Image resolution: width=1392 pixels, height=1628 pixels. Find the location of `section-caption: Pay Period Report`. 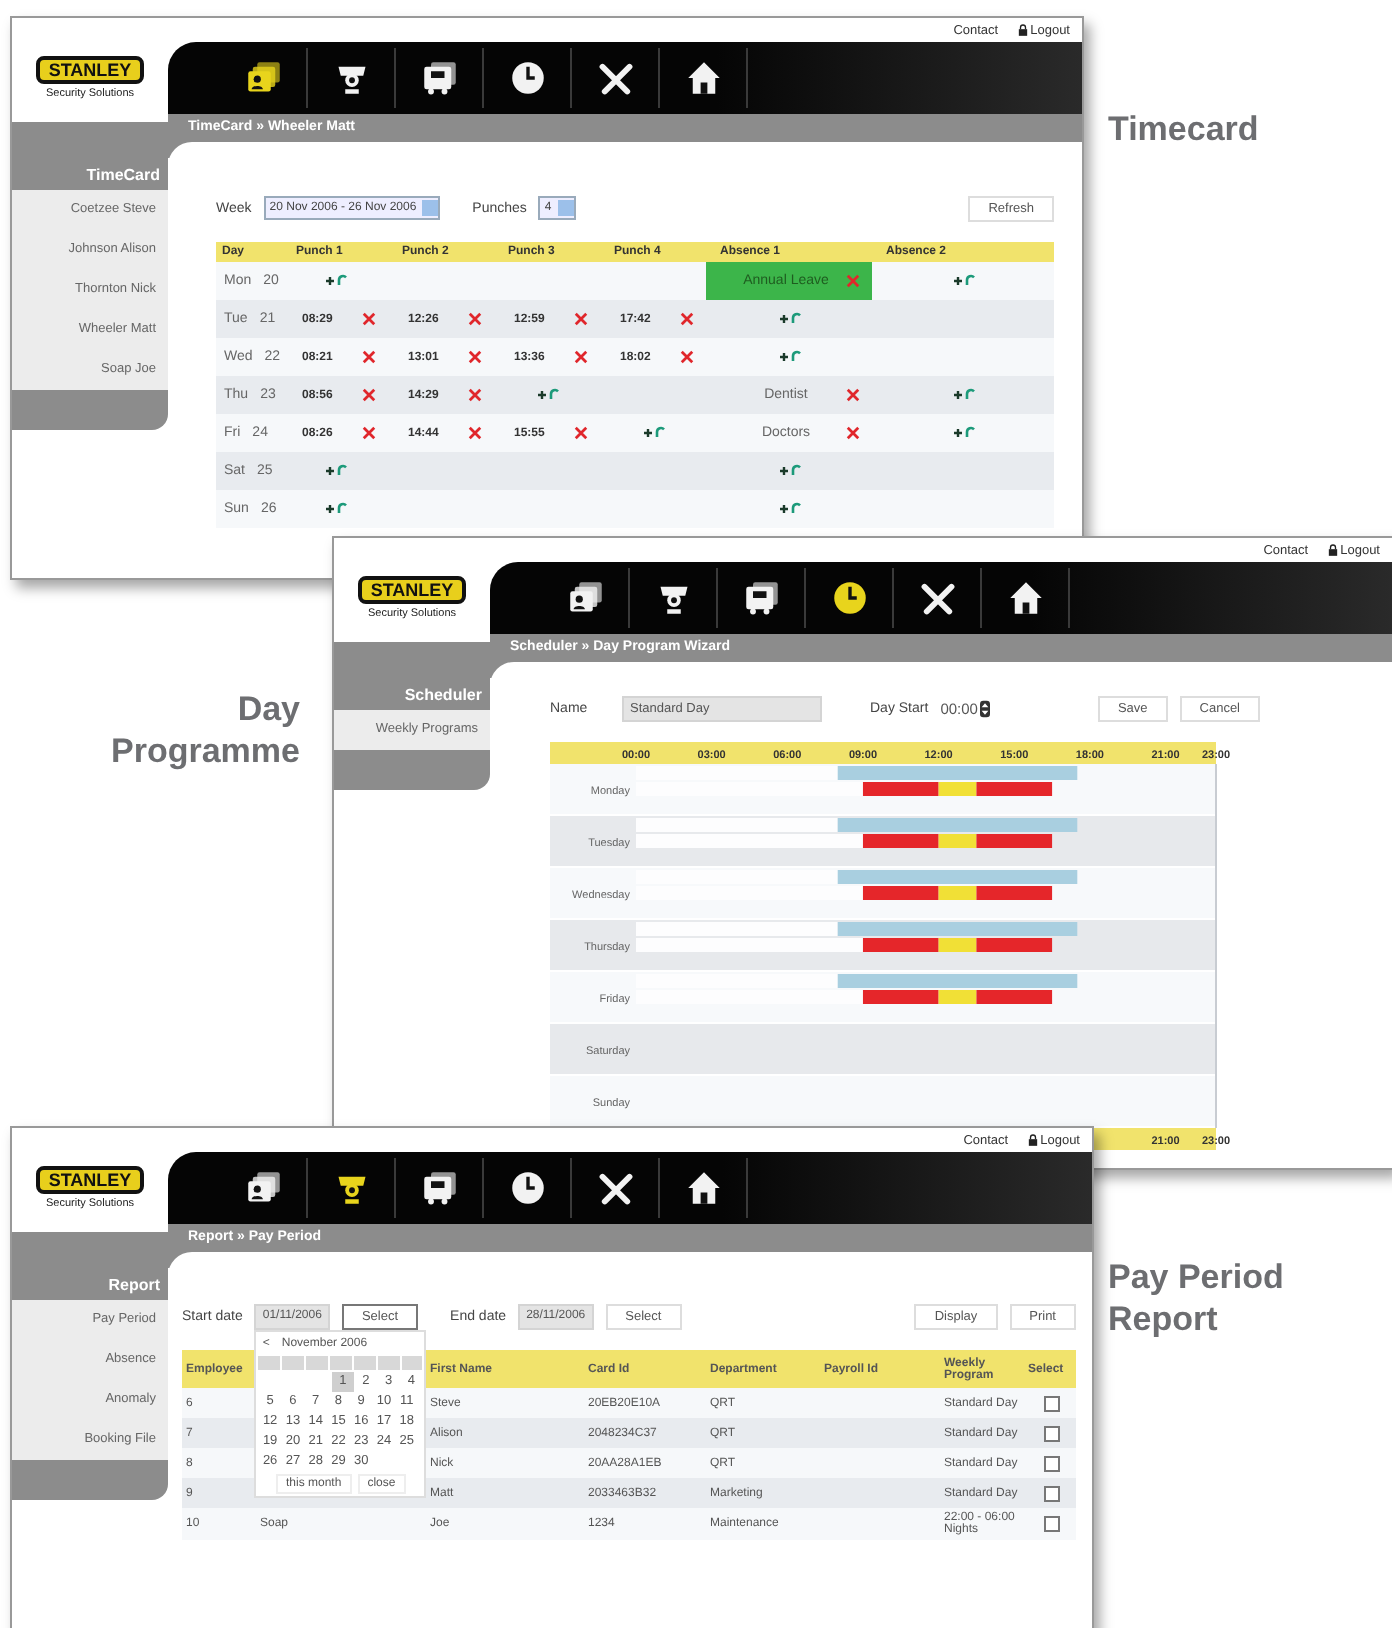

section-caption: Pay Period Report is located at coordinates (1197, 1298).